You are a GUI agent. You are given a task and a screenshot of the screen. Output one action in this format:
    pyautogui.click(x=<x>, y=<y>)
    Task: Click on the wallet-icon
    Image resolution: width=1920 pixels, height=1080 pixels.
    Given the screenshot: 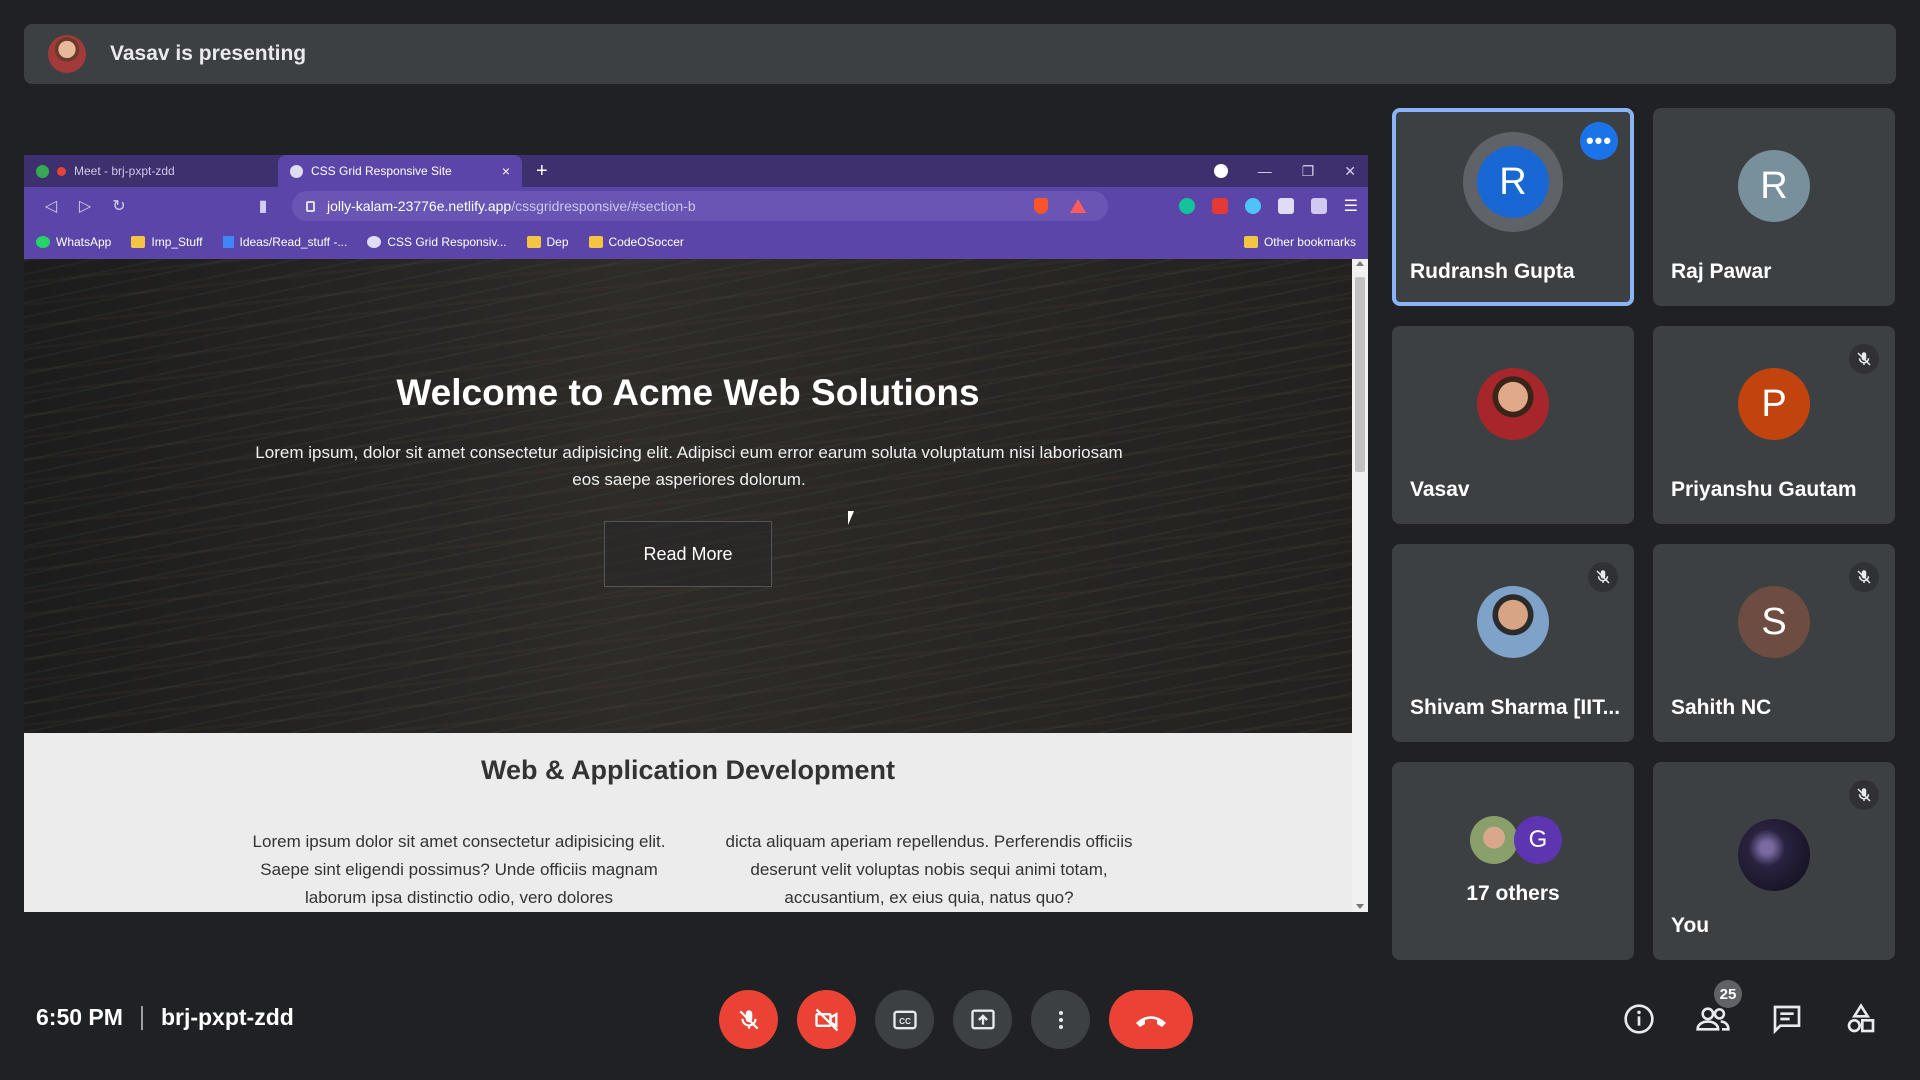 What is the action you would take?
    pyautogui.click(x=1318, y=206)
    